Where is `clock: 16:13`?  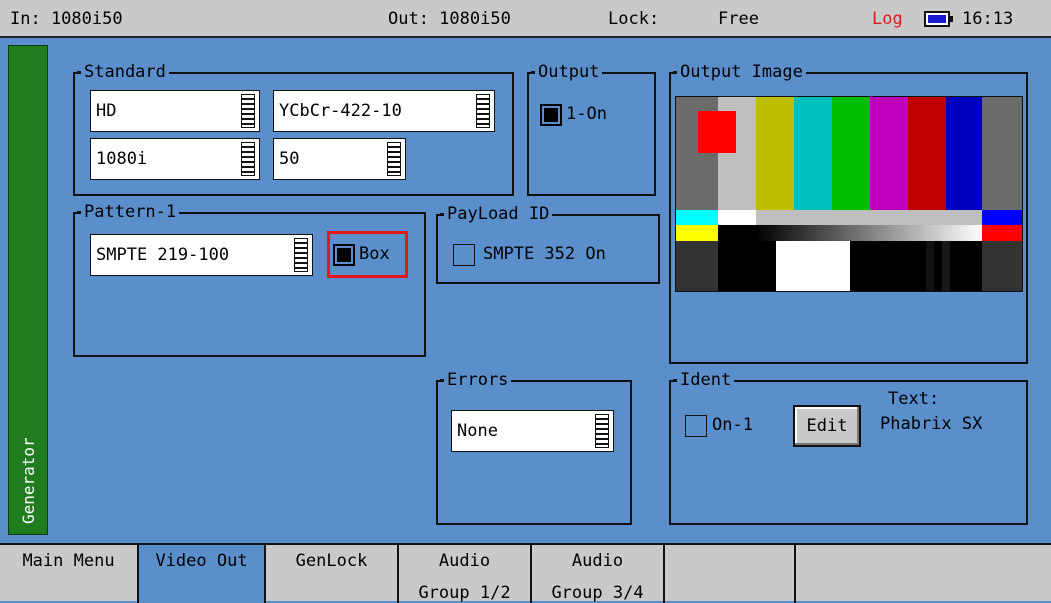
clock: 16:13 is located at coordinates (988, 19).